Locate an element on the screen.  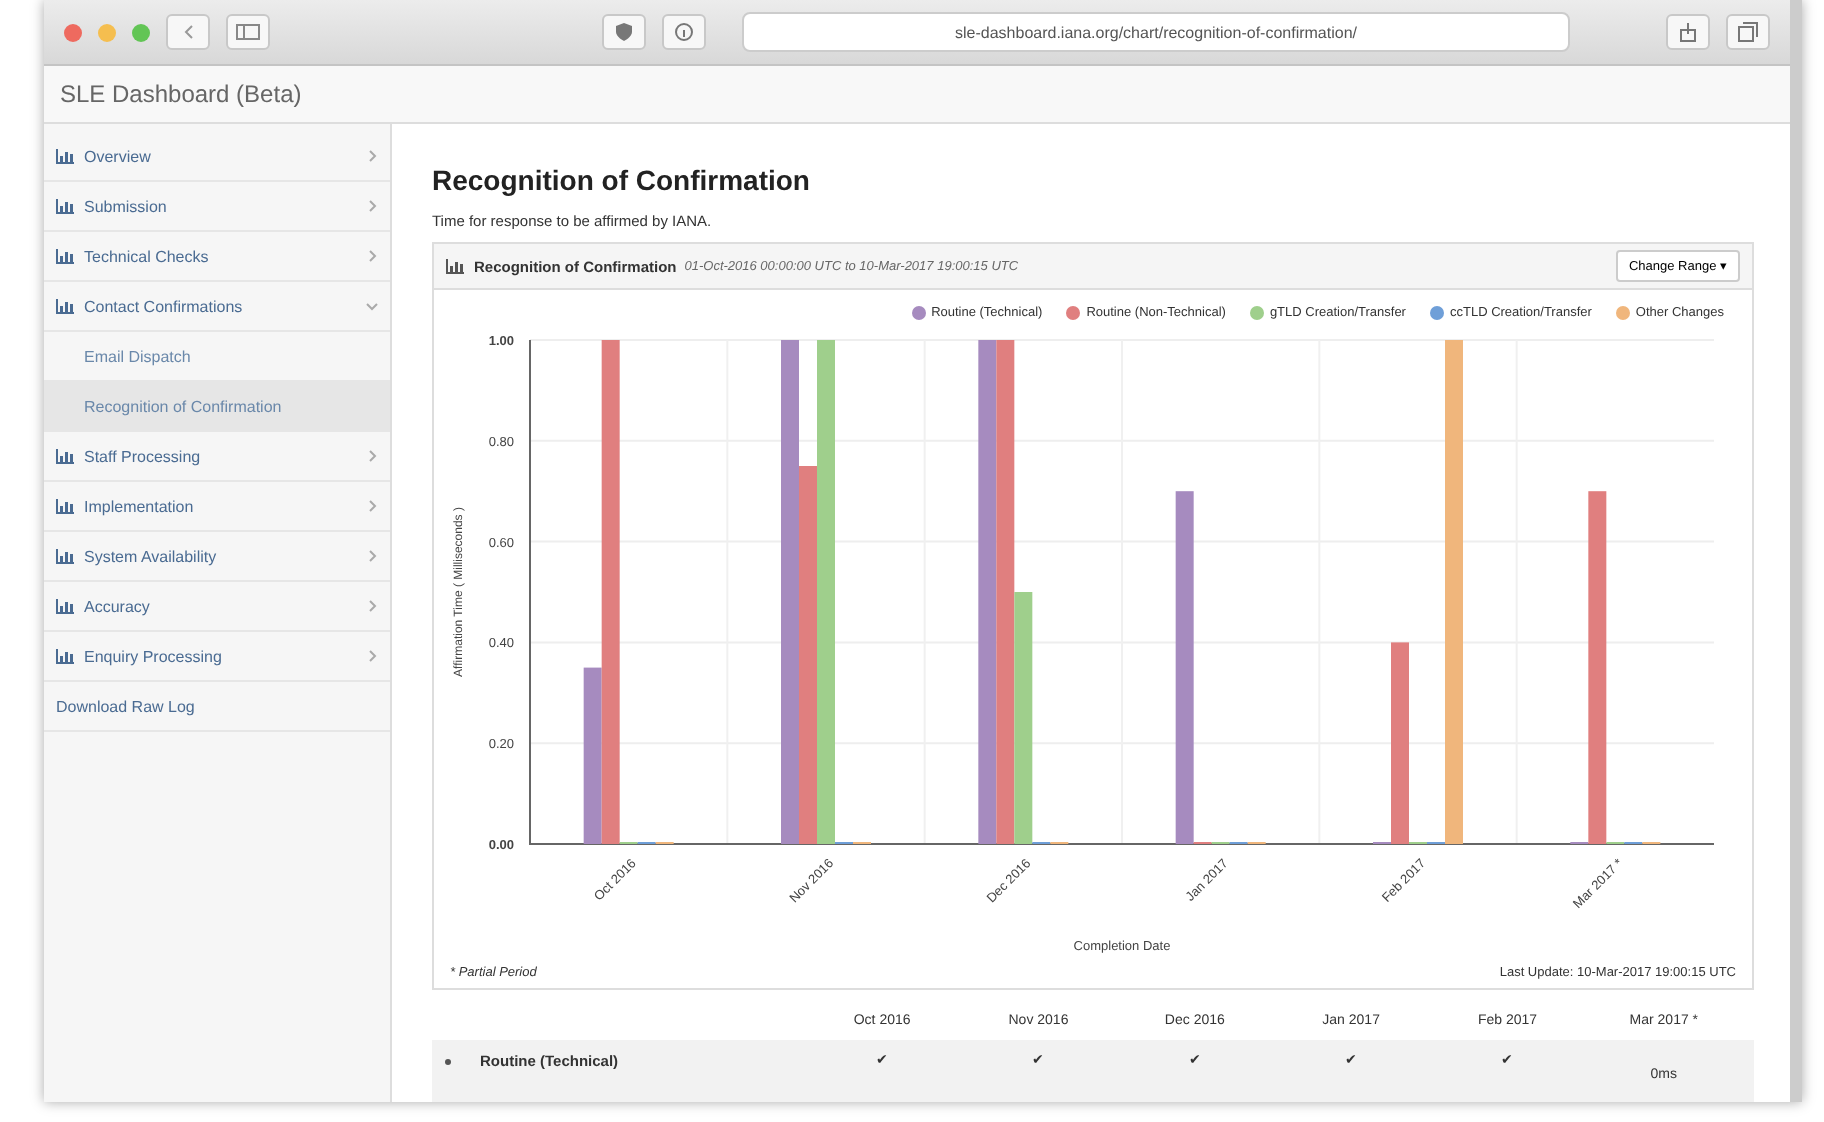
info-button is located at coordinates (684, 32).